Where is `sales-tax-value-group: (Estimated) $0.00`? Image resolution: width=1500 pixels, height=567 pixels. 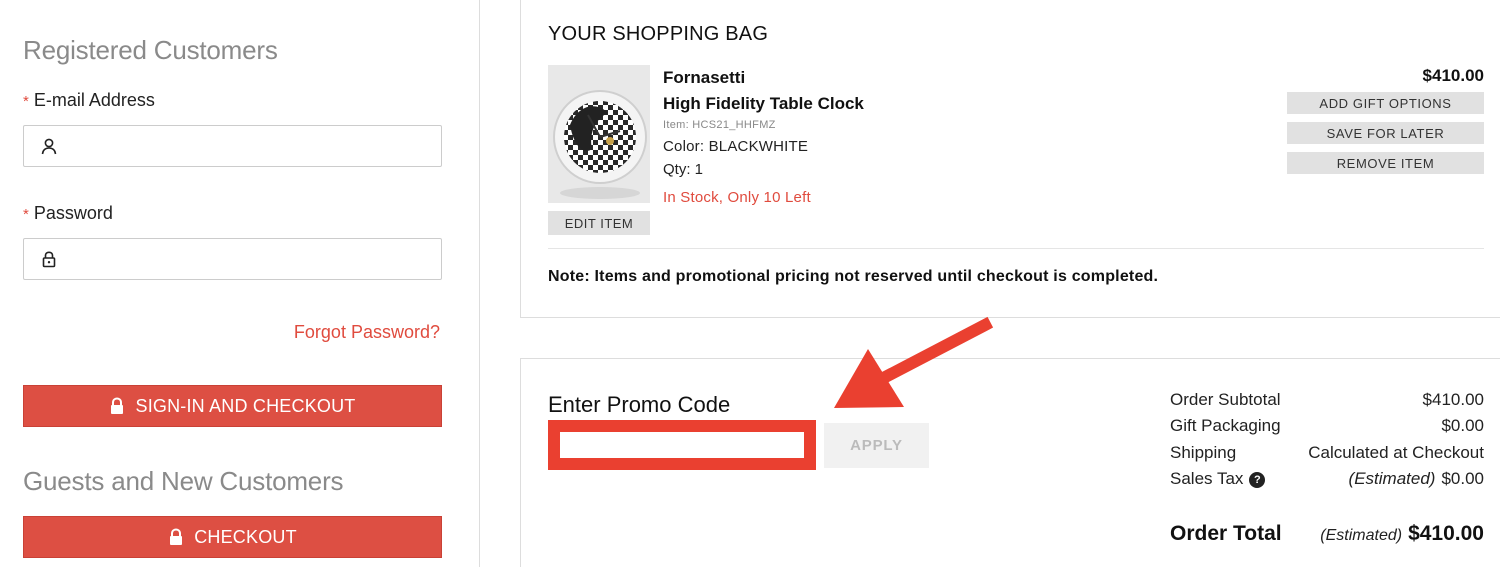
sales-tax-value-group: (Estimated) $0.00 is located at coordinates (1416, 479).